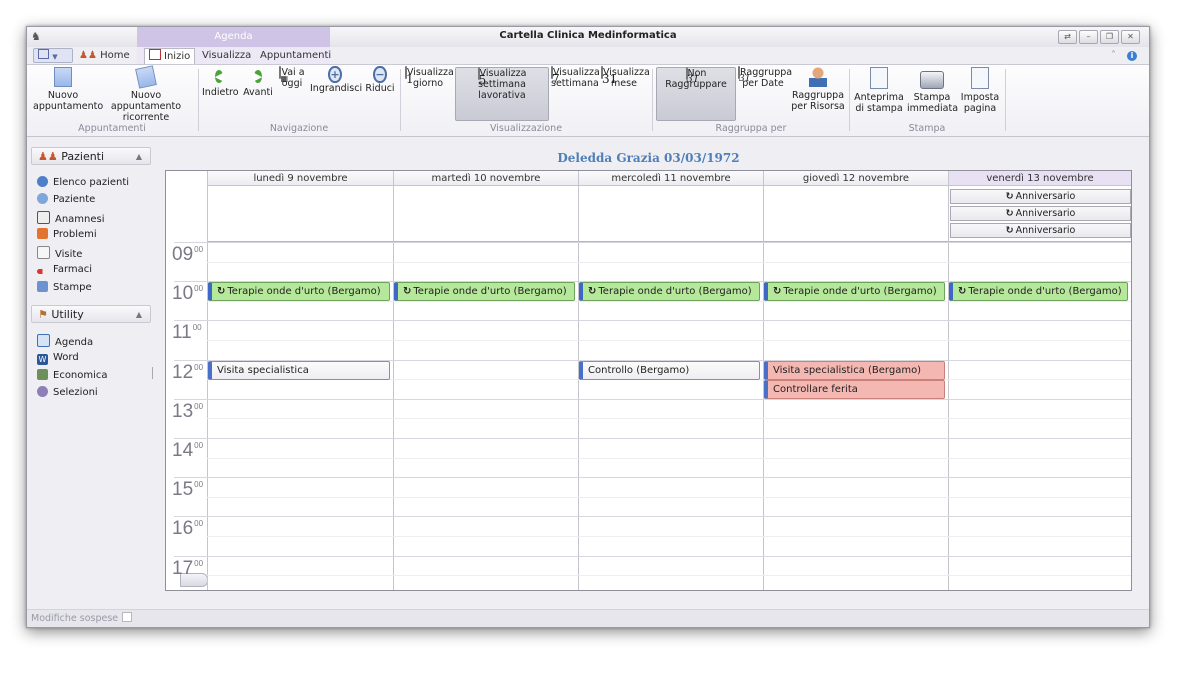  I want to click on zoom-out-button: − Riduci, so click(380, 80).